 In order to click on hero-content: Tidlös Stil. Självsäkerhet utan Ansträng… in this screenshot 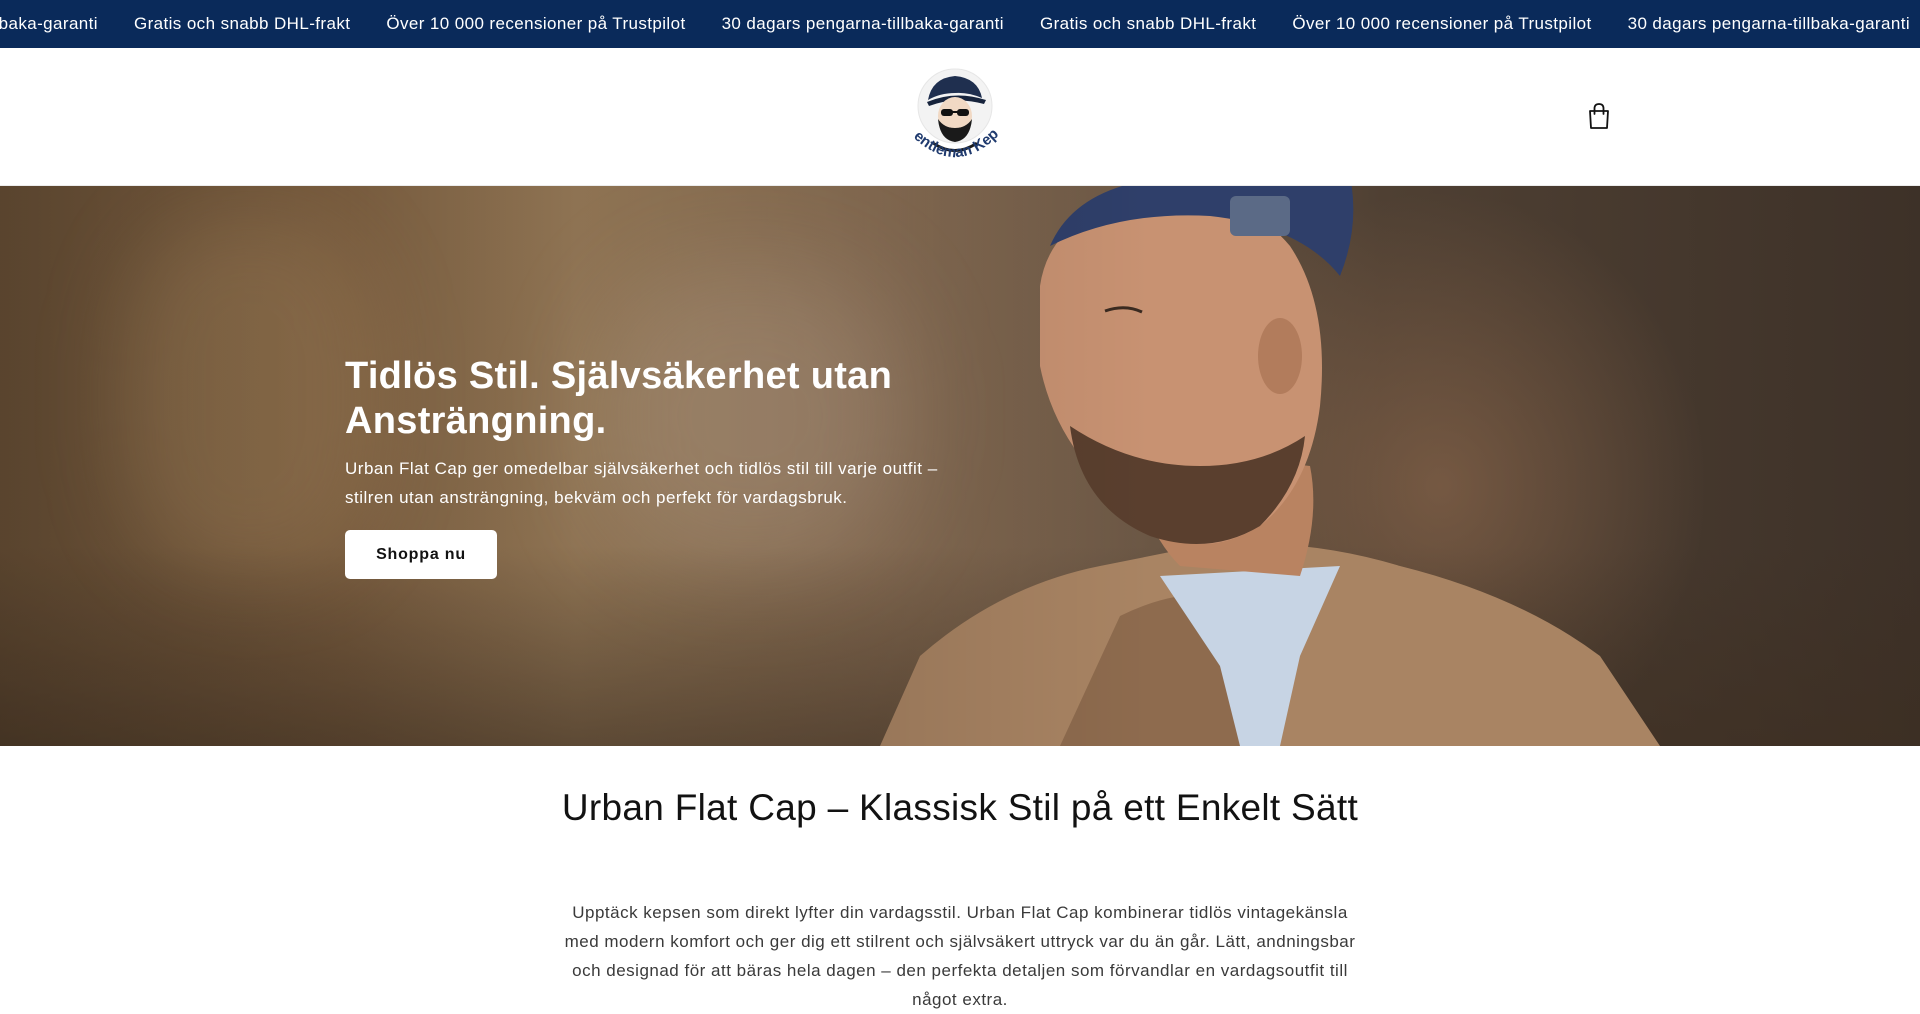, I will do `click(655, 466)`.